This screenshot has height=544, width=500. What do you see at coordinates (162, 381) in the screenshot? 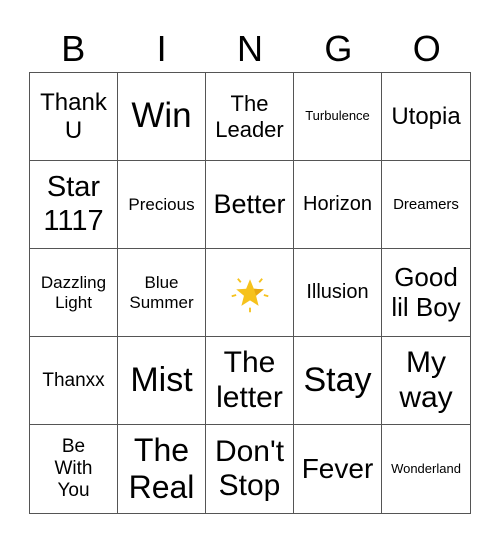
I see `bingo-cell: Mist` at bounding box center [162, 381].